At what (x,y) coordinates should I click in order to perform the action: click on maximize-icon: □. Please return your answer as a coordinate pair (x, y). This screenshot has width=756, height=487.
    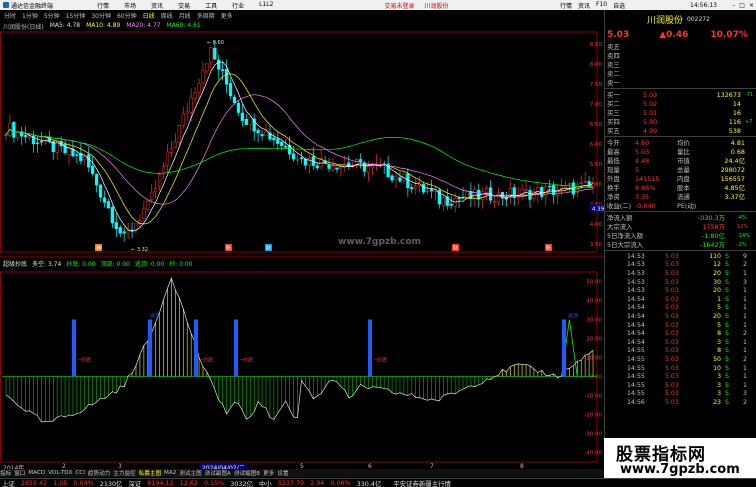
    Looking at the image, I should click on (742, 5).